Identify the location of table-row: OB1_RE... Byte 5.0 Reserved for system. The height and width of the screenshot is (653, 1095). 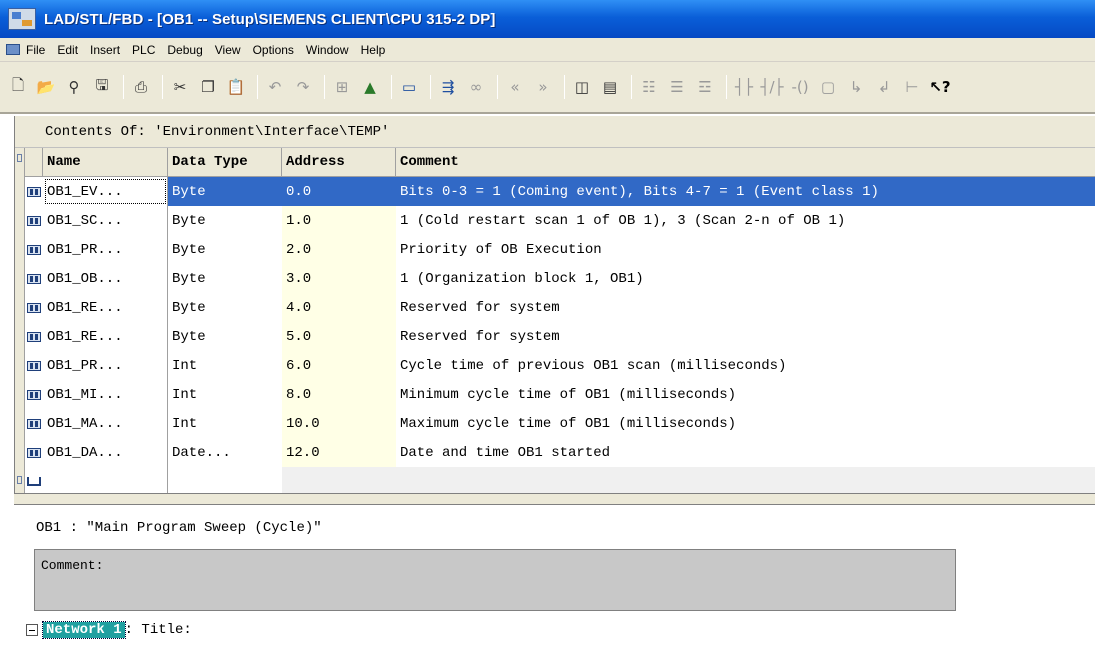
(560, 336).